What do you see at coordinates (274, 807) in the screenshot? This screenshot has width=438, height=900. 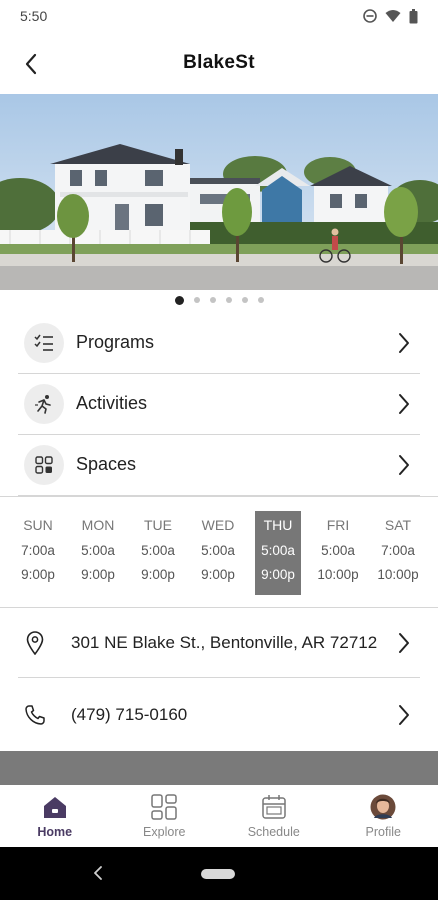 I see `calendar-icon` at bounding box center [274, 807].